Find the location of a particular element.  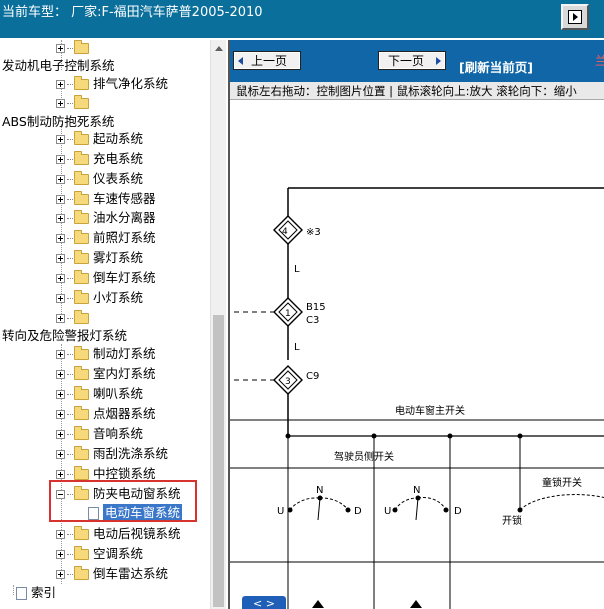

tree-item: 音响系统 is located at coordinates (99, 434).